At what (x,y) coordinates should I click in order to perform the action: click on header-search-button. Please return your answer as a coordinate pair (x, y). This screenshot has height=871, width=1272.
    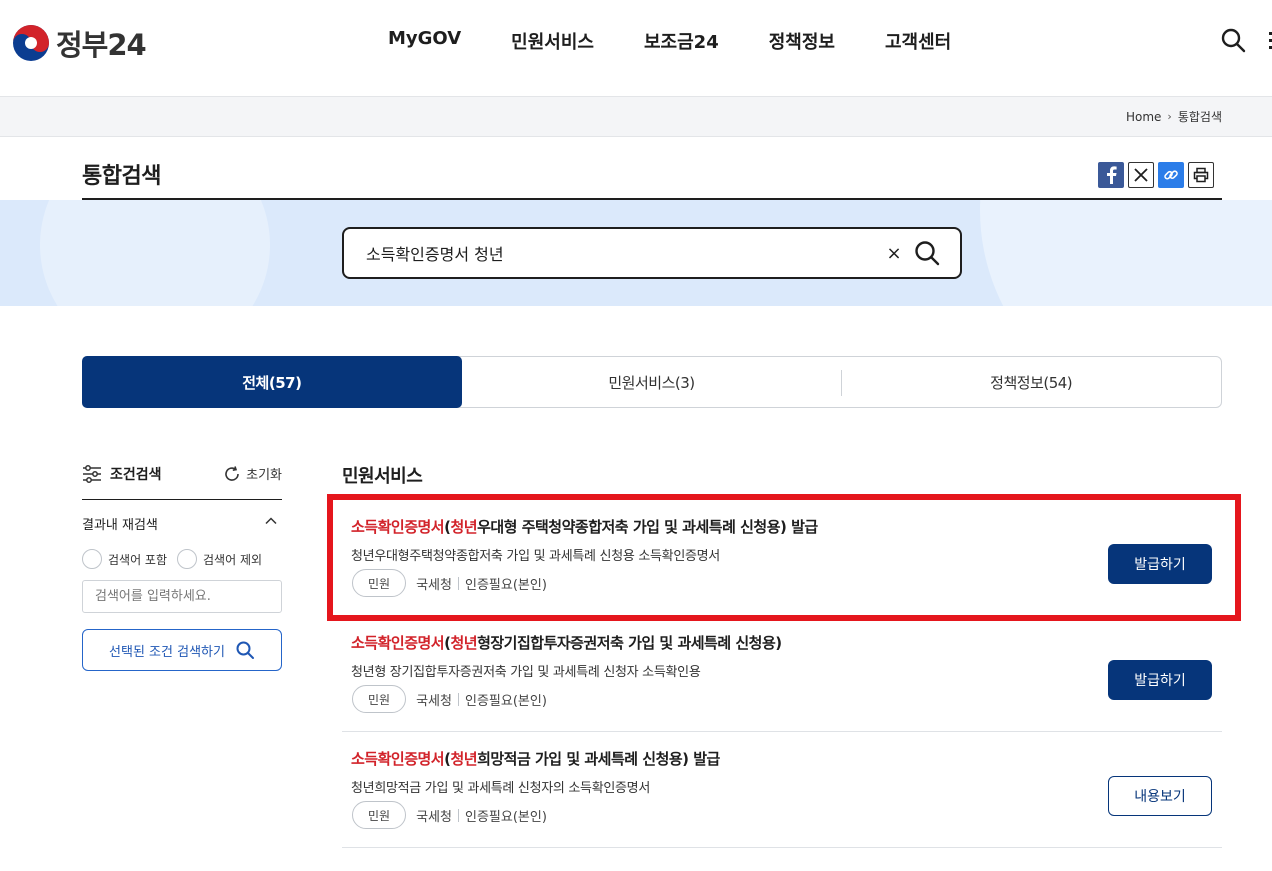
    Looking at the image, I should click on (1233, 42).